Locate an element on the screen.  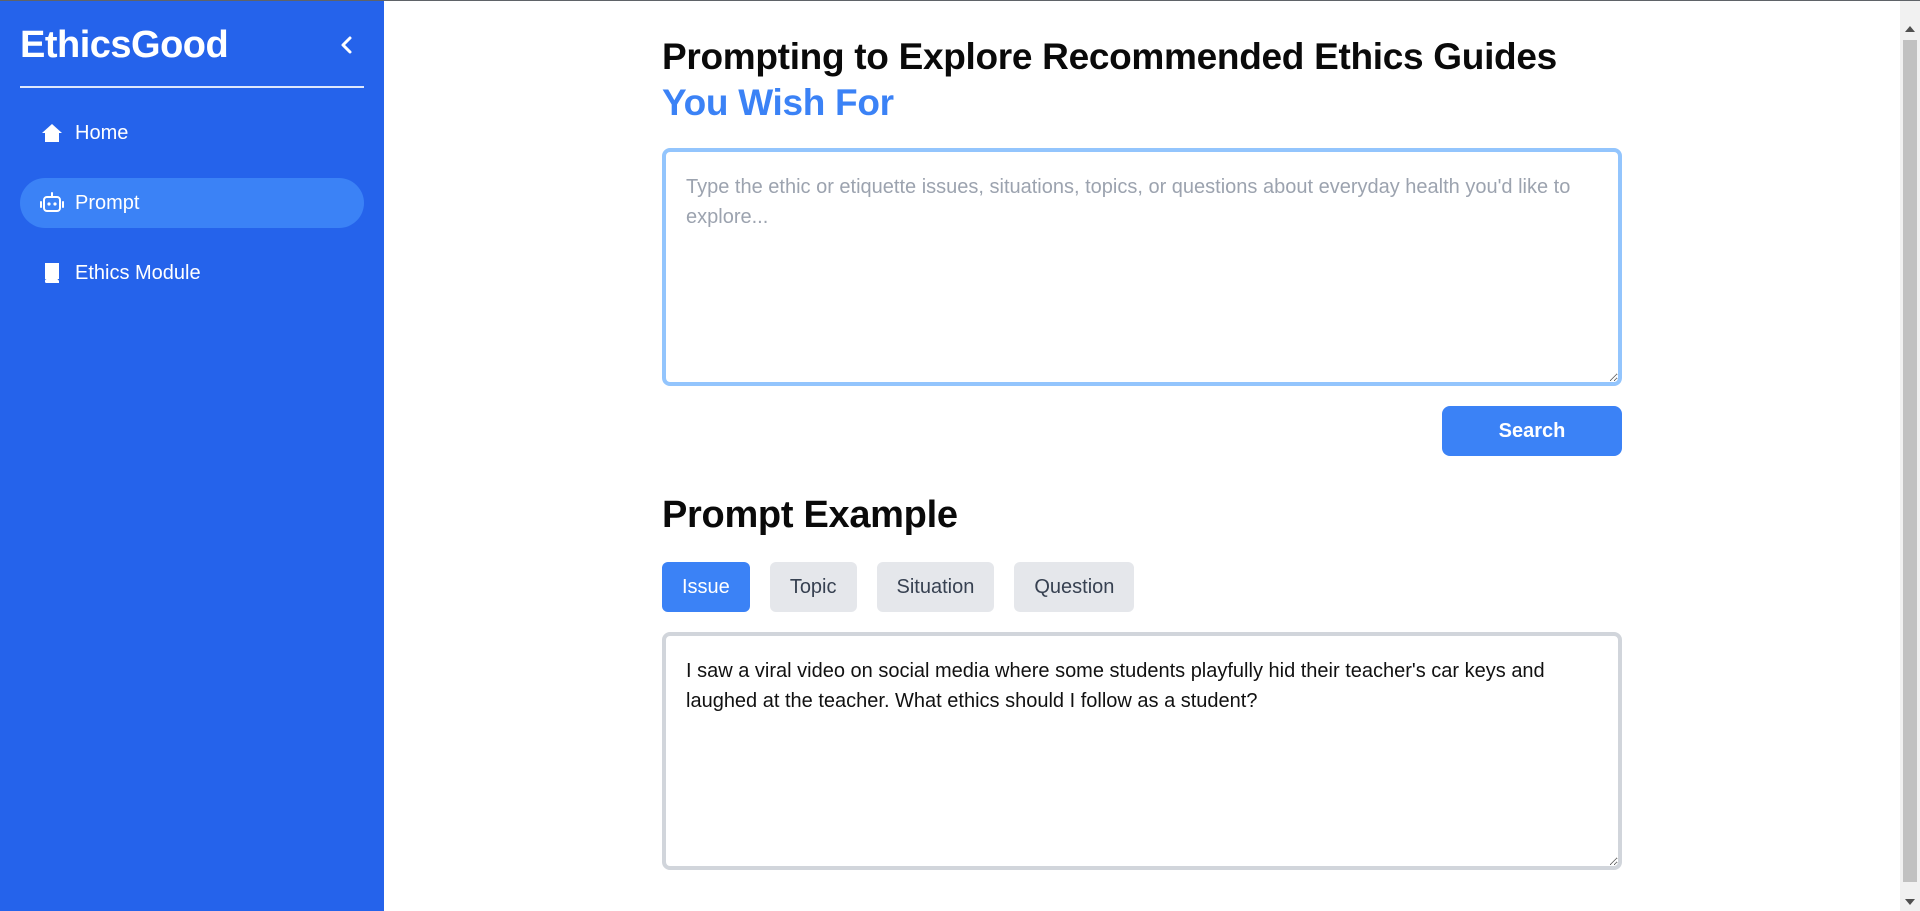
scroll-up-arrow-icon is located at coordinates (1910, 29).